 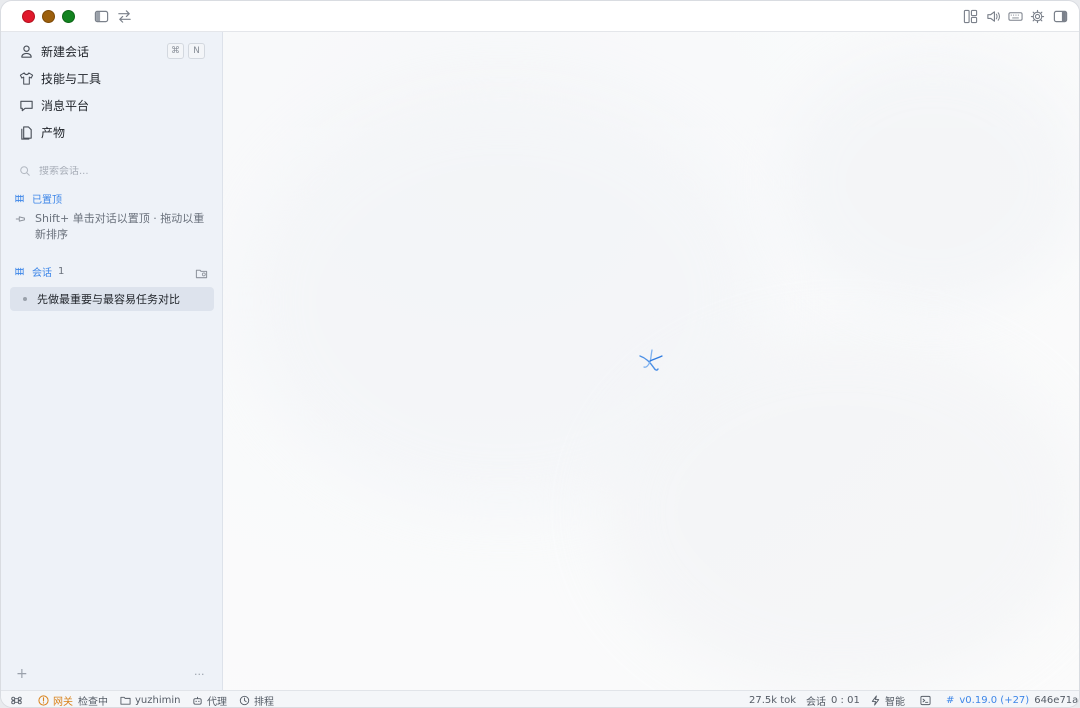 I want to click on search-input, so click(x=119, y=171).